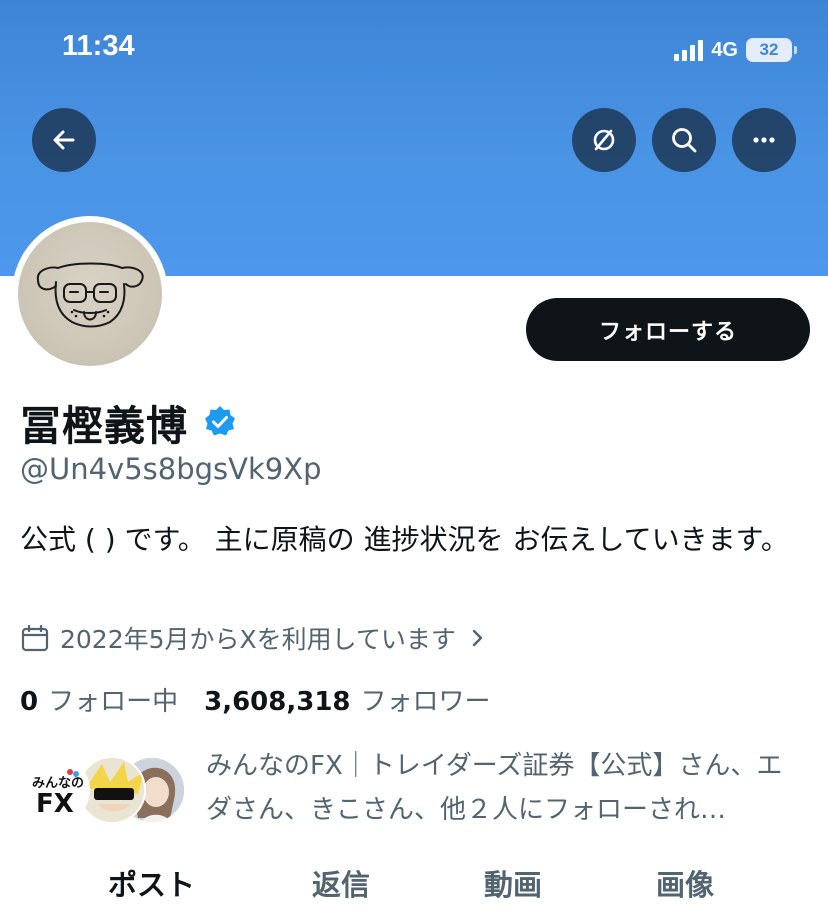  I want to click on more-button, so click(764, 140).